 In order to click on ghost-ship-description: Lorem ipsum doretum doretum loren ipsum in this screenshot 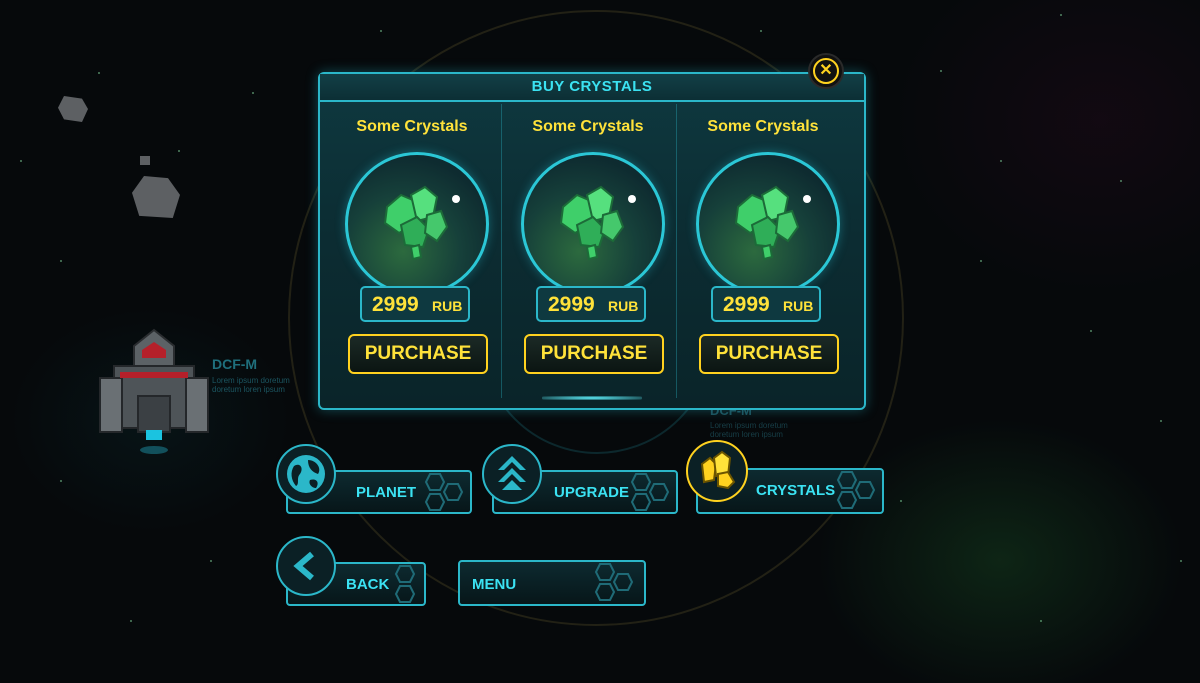, I will do `click(749, 430)`.